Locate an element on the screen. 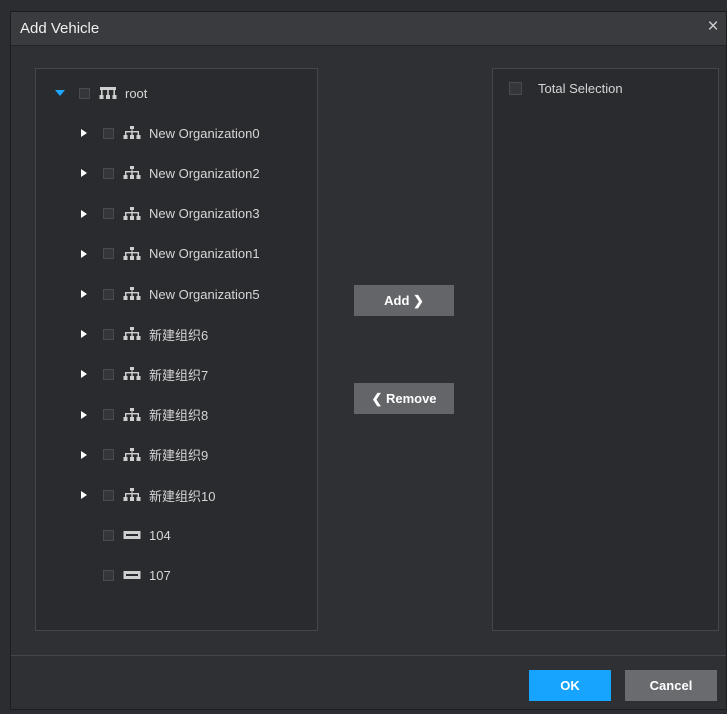 The height and width of the screenshot is (714, 727). tree-row: 新建组织9 is located at coordinates (143, 455).